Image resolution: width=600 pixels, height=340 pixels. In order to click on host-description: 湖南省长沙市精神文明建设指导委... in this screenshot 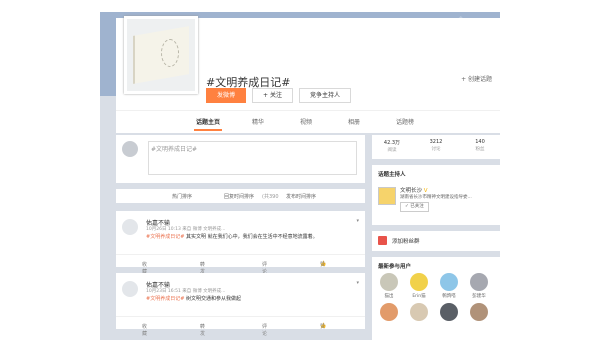, I will do `click(436, 197)`.